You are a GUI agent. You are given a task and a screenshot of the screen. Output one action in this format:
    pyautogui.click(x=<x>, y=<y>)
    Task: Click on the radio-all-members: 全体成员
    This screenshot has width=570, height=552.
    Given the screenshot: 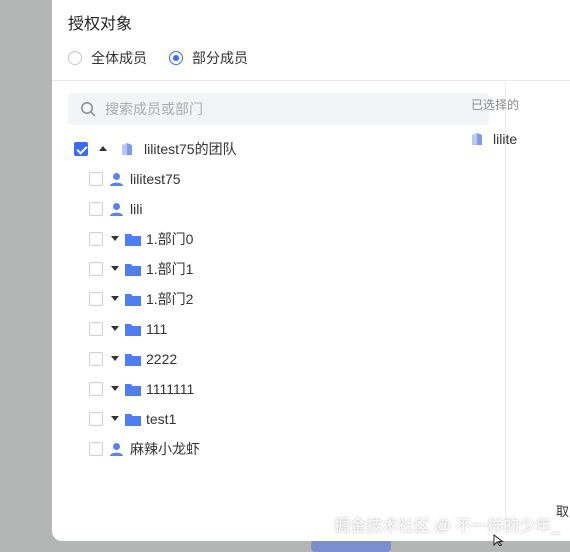 What is the action you would take?
    pyautogui.click(x=107, y=58)
    